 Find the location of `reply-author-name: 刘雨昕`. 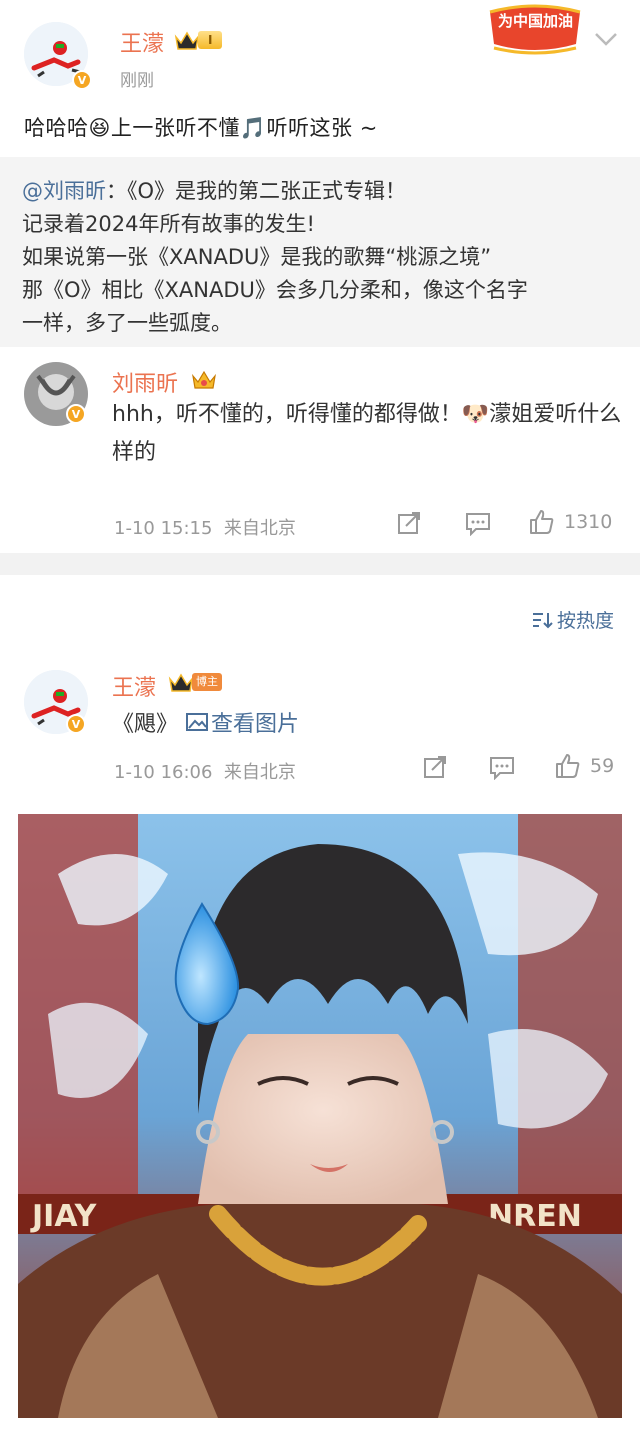

reply-author-name: 刘雨昕 is located at coordinates (145, 382).